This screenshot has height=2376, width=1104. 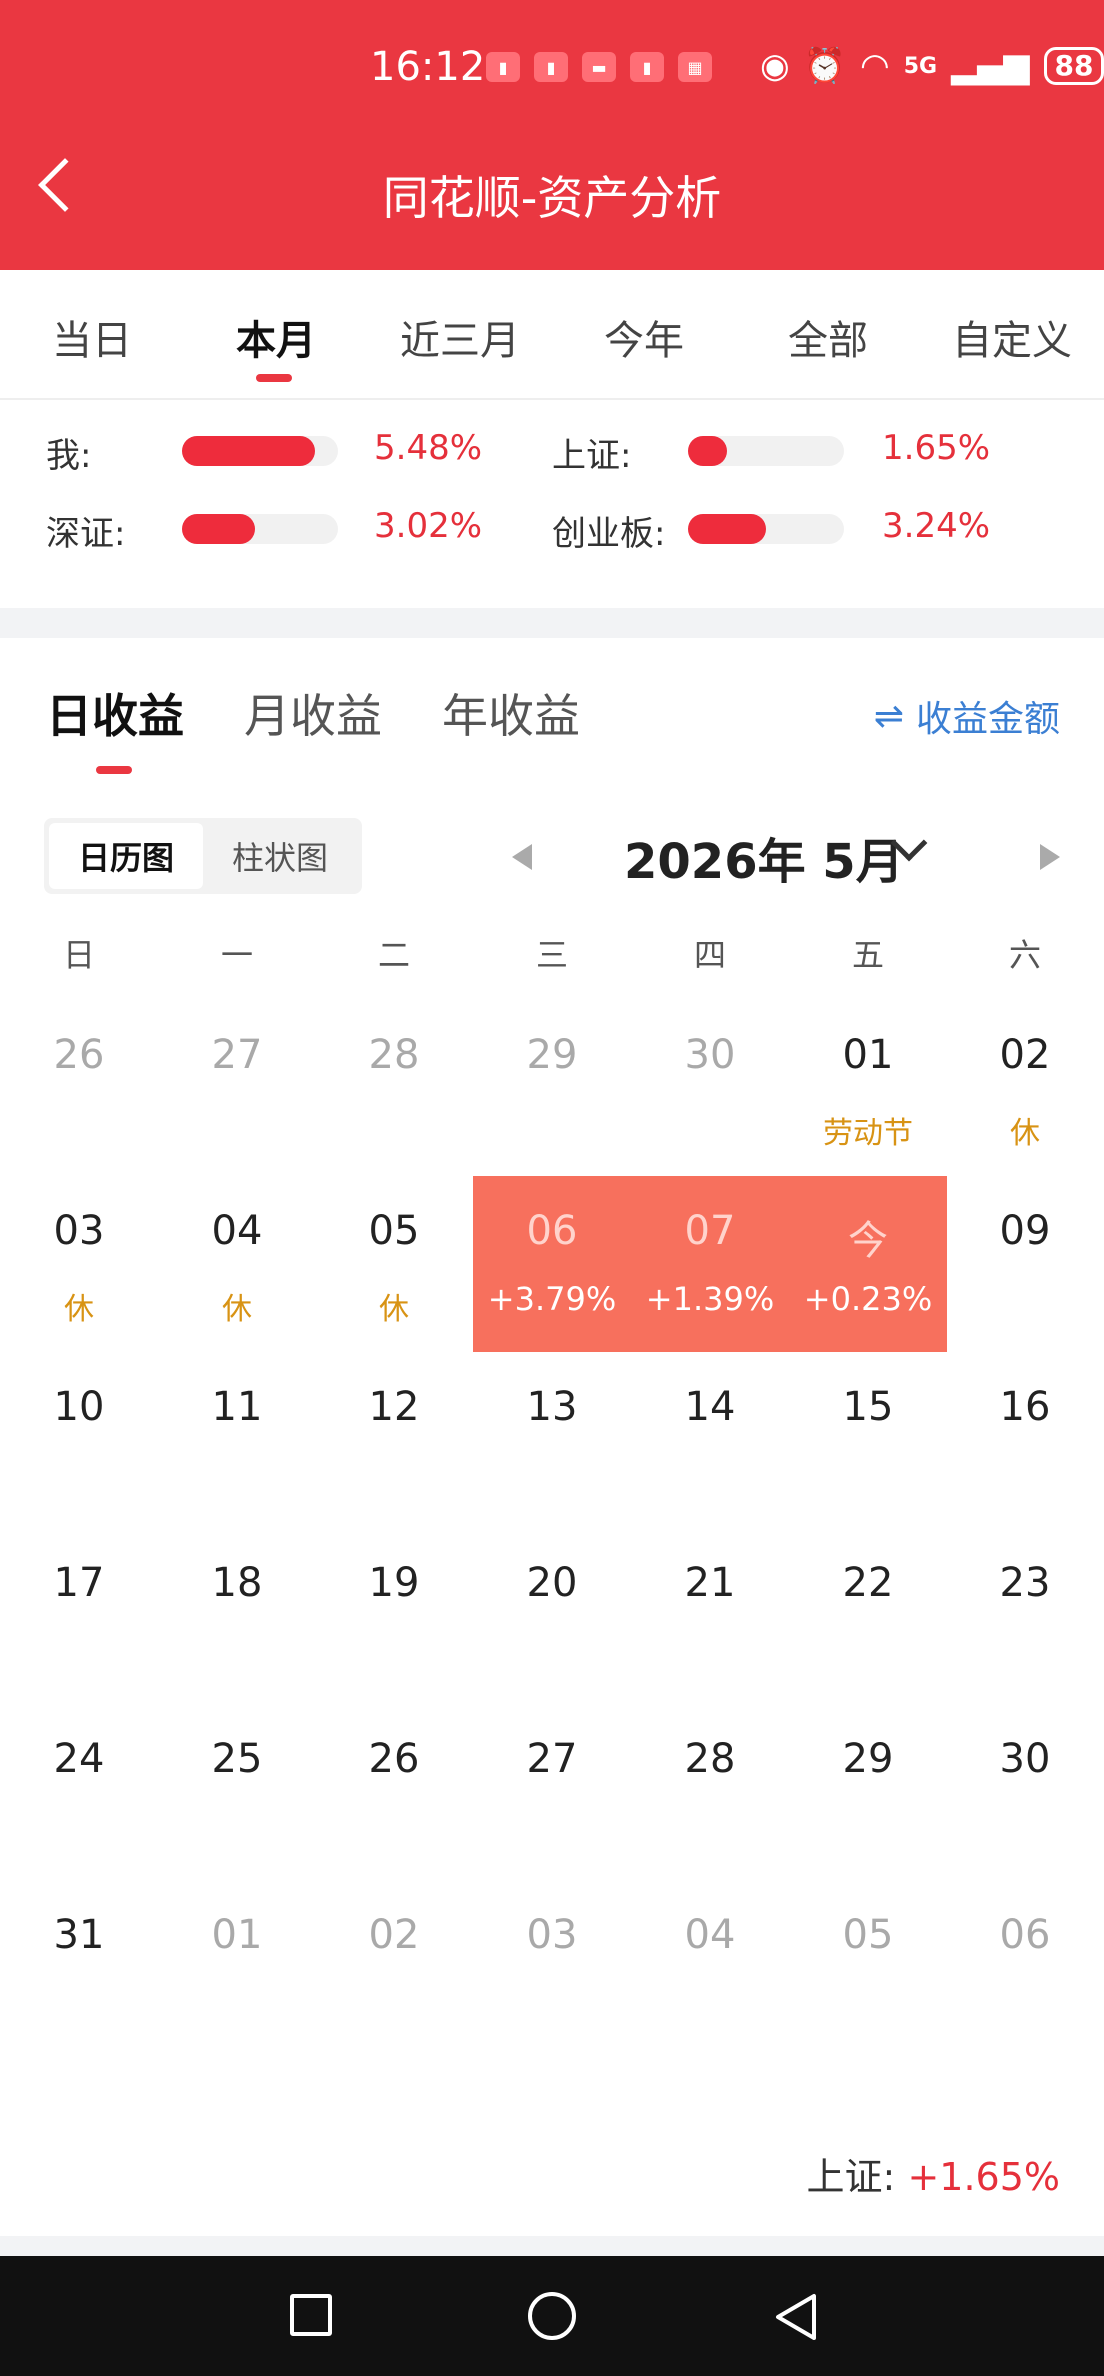 What do you see at coordinates (920, 66) in the screenshot?
I see `network-type: 5G` at bounding box center [920, 66].